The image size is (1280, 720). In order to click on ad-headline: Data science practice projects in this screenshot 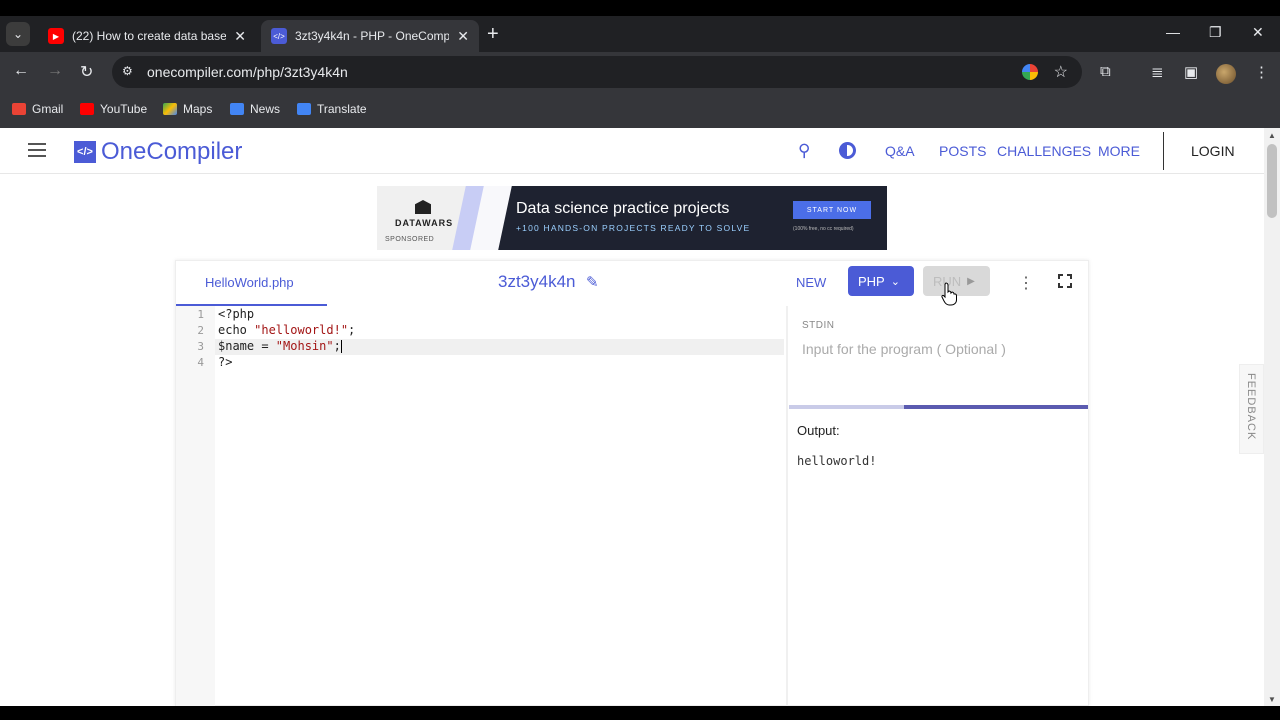, I will do `click(623, 208)`.